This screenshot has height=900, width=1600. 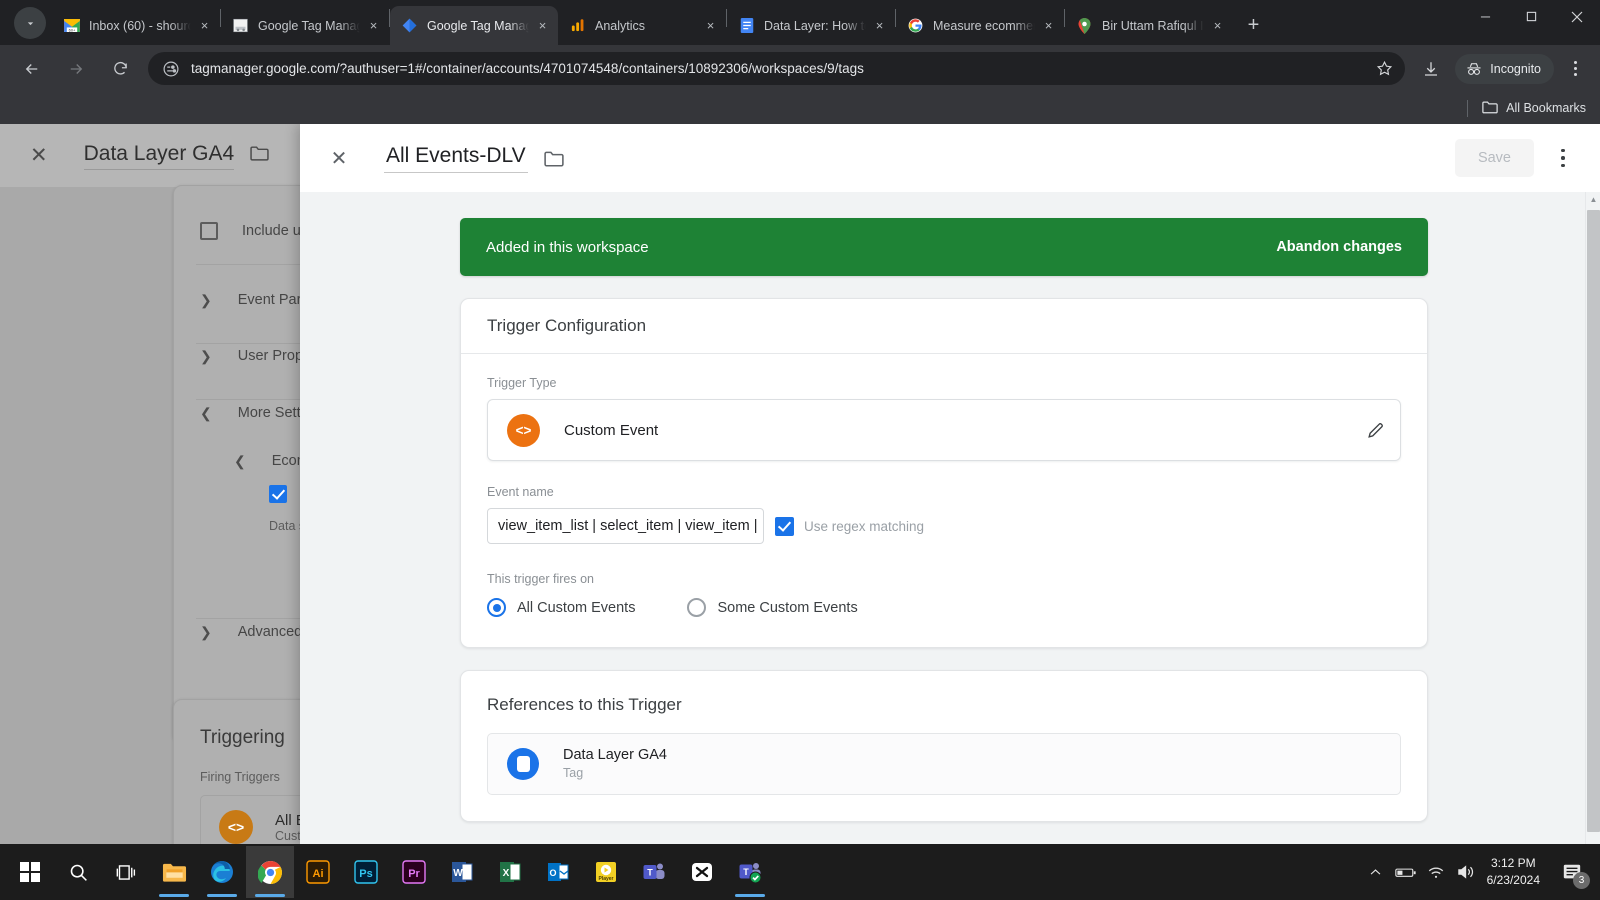 I want to click on microsoft-edge-button, so click(x=222, y=872).